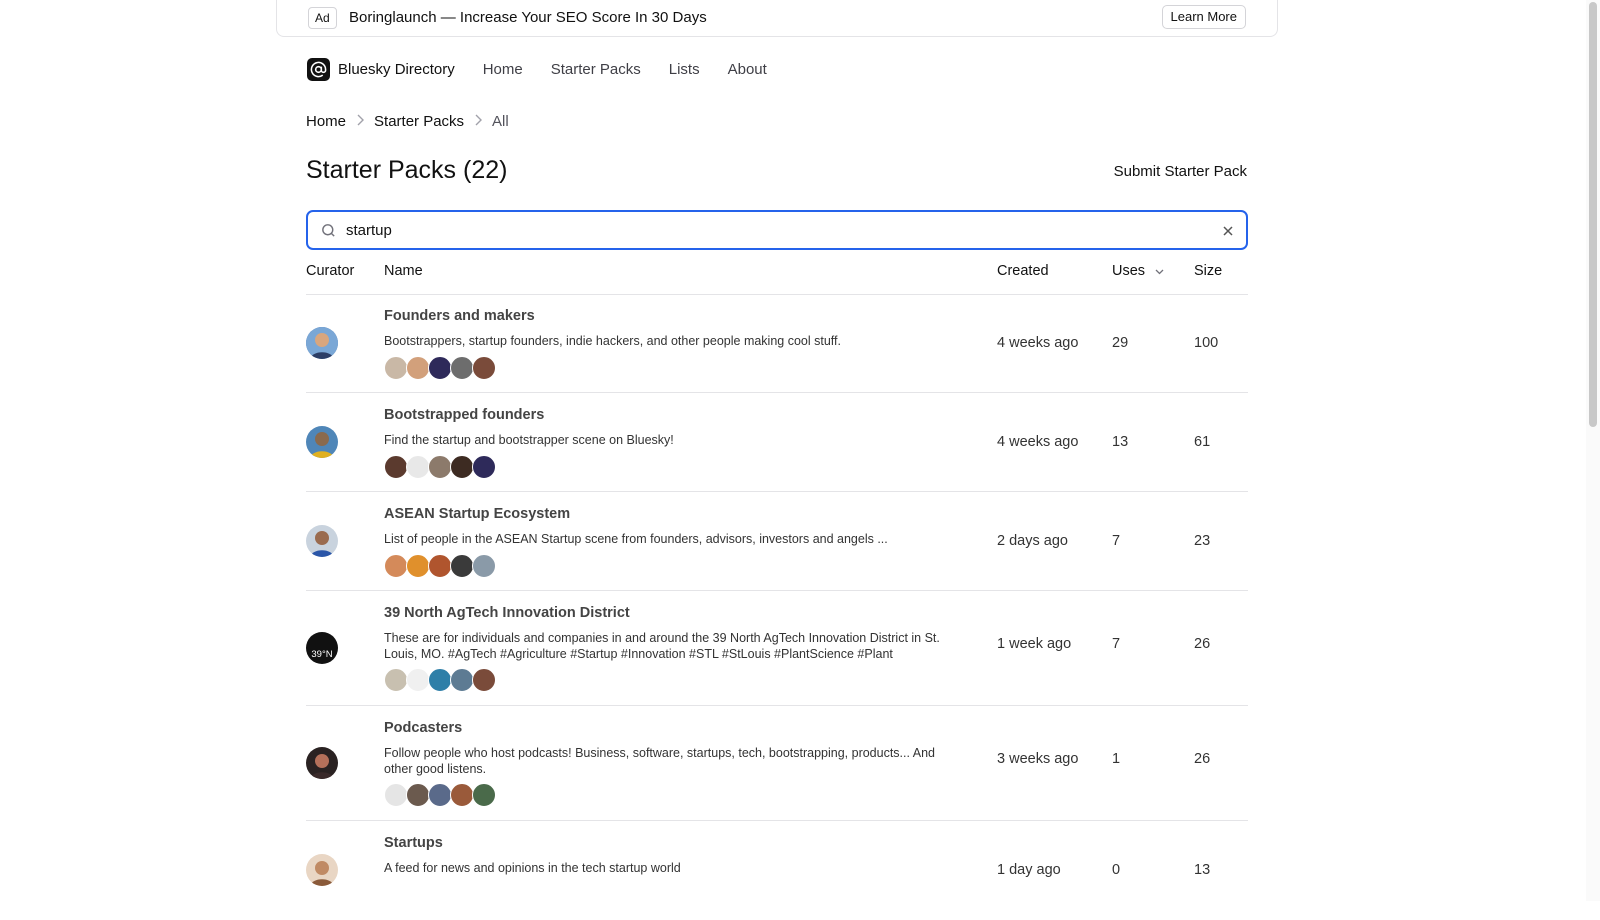 The width and height of the screenshot is (1600, 920). What do you see at coordinates (413, 843) in the screenshot?
I see `pack-name: Startups` at bounding box center [413, 843].